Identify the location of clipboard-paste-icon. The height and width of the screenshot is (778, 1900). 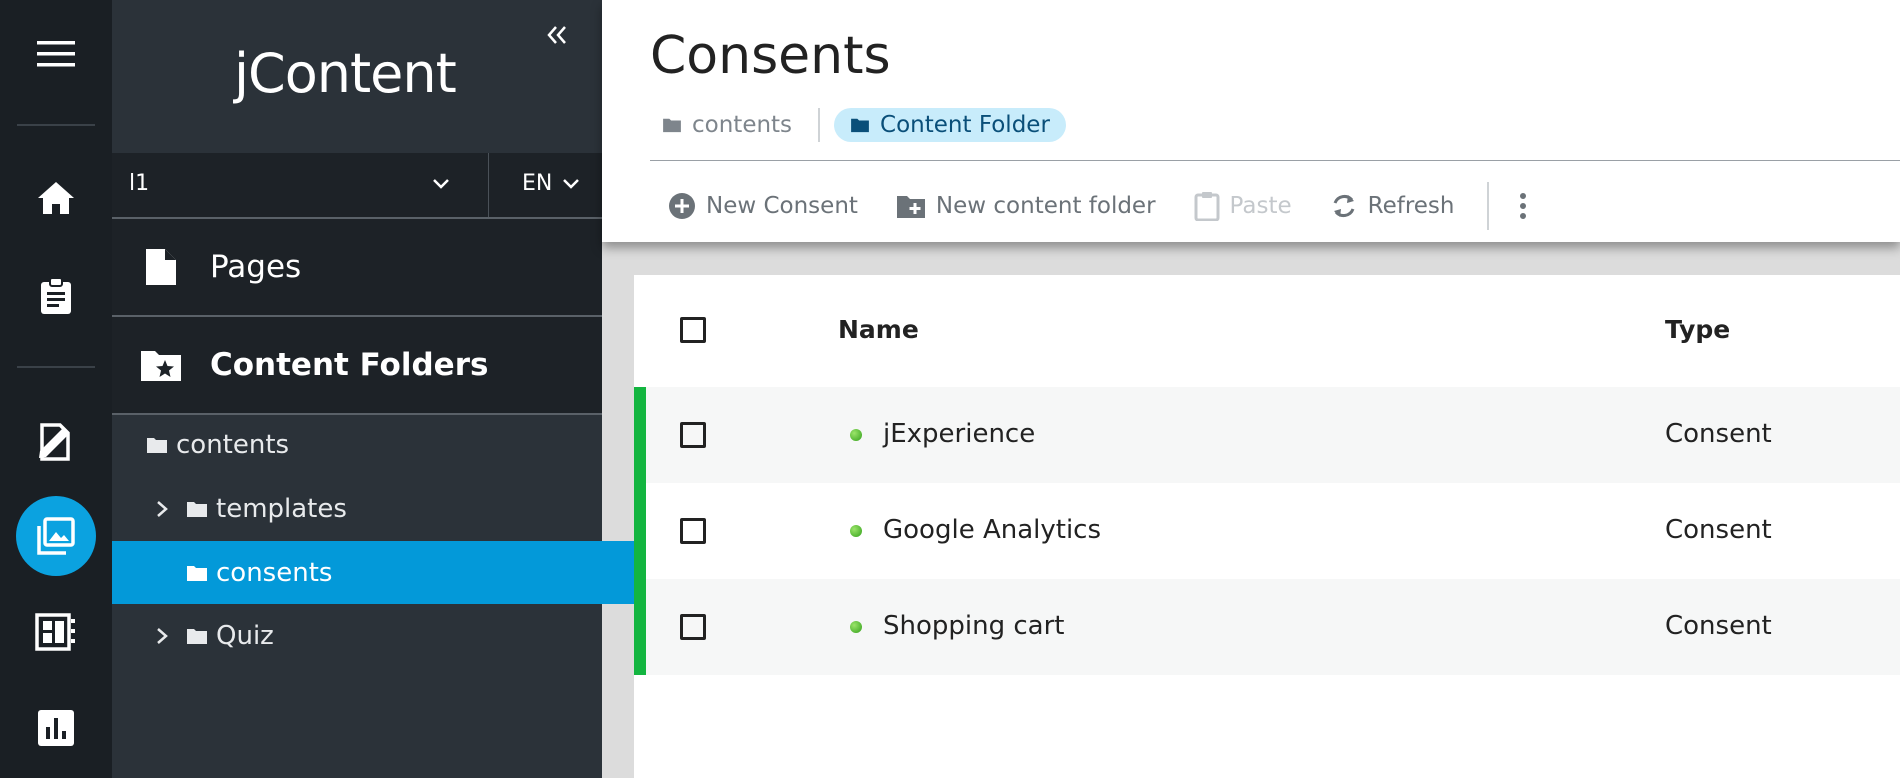
(1207, 206).